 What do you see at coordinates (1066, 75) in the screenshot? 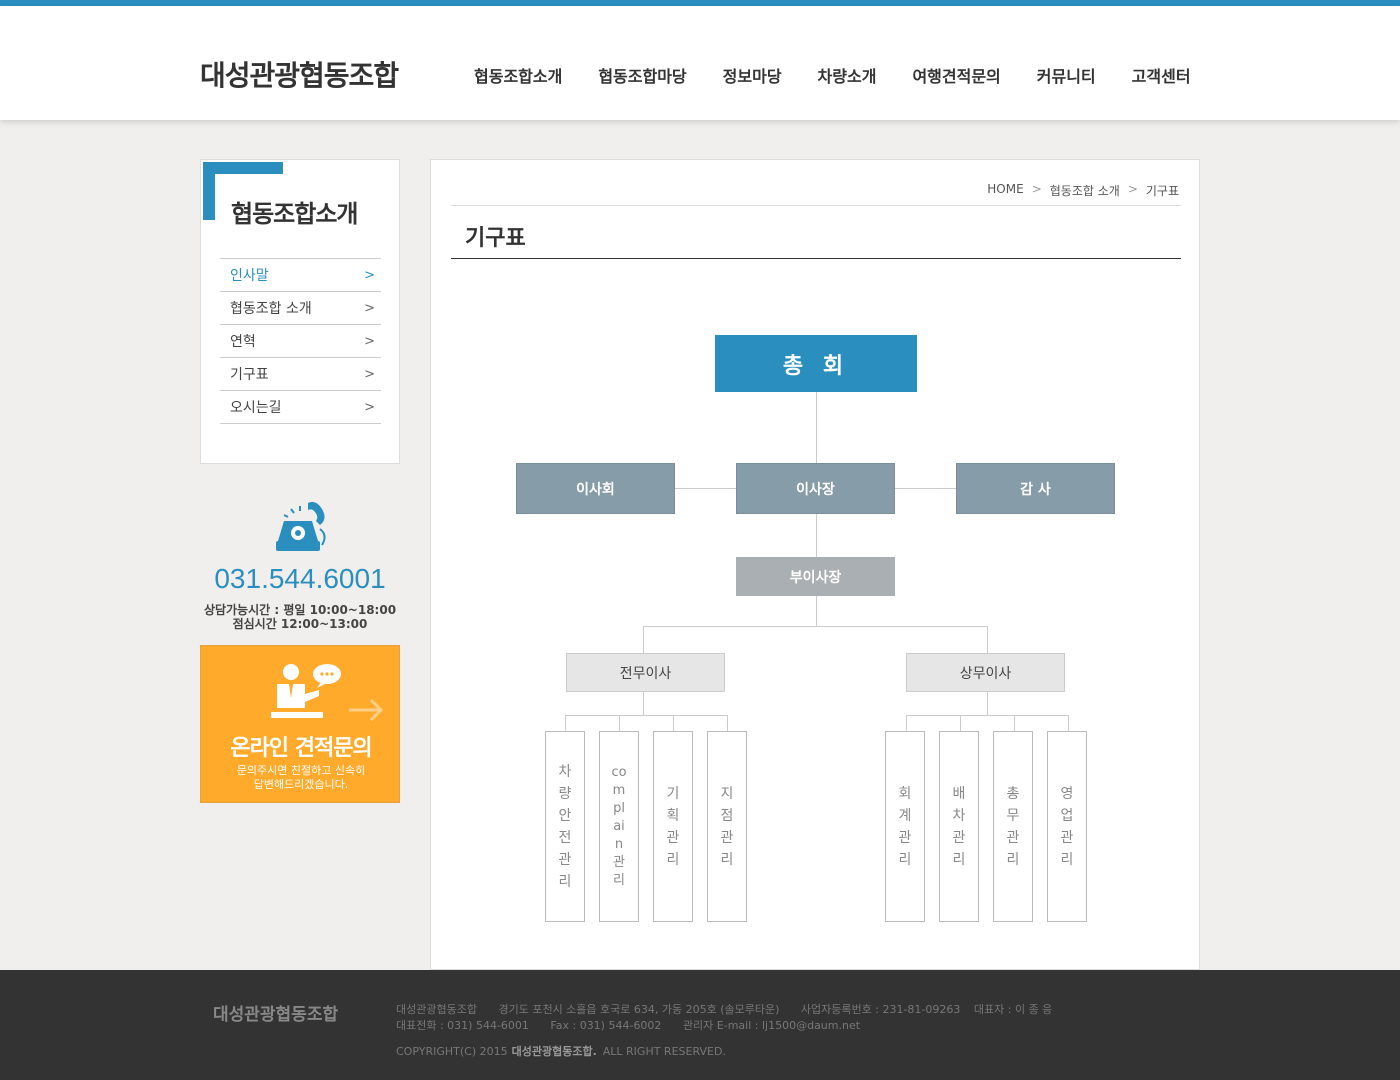
I see `nav-item-community: 커뮤니티` at bounding box center [1066, 75].